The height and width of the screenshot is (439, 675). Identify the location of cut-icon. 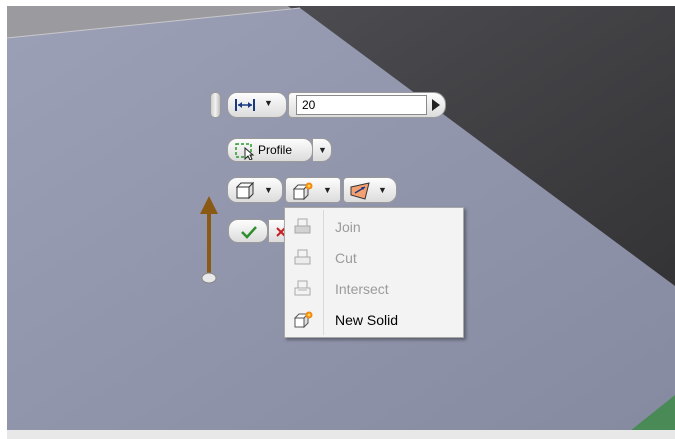
(302, 257).